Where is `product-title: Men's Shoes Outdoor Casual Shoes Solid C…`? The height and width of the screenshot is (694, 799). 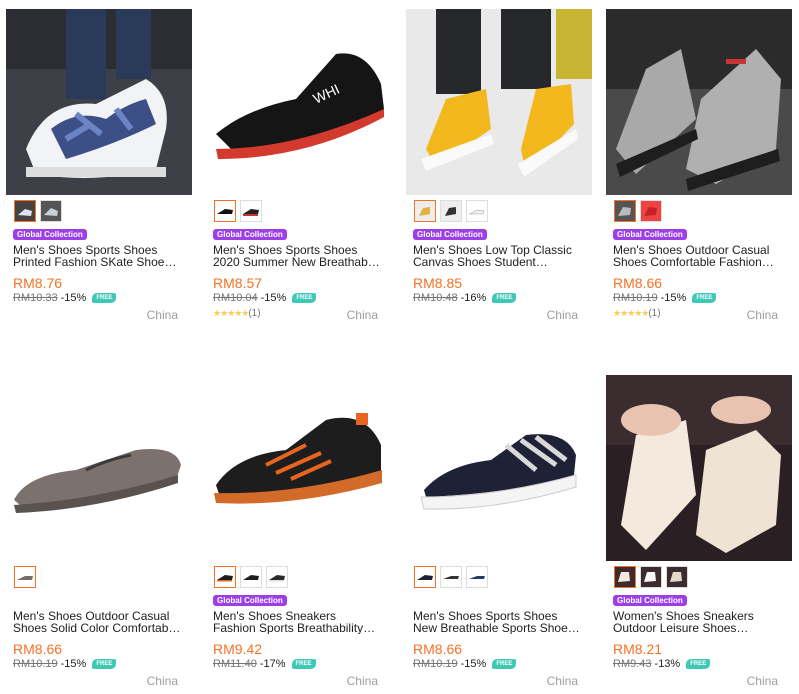
product-title: Men's Shoes Outdoor Casual Shoes Solid C… is located at coordinates (97, 622).